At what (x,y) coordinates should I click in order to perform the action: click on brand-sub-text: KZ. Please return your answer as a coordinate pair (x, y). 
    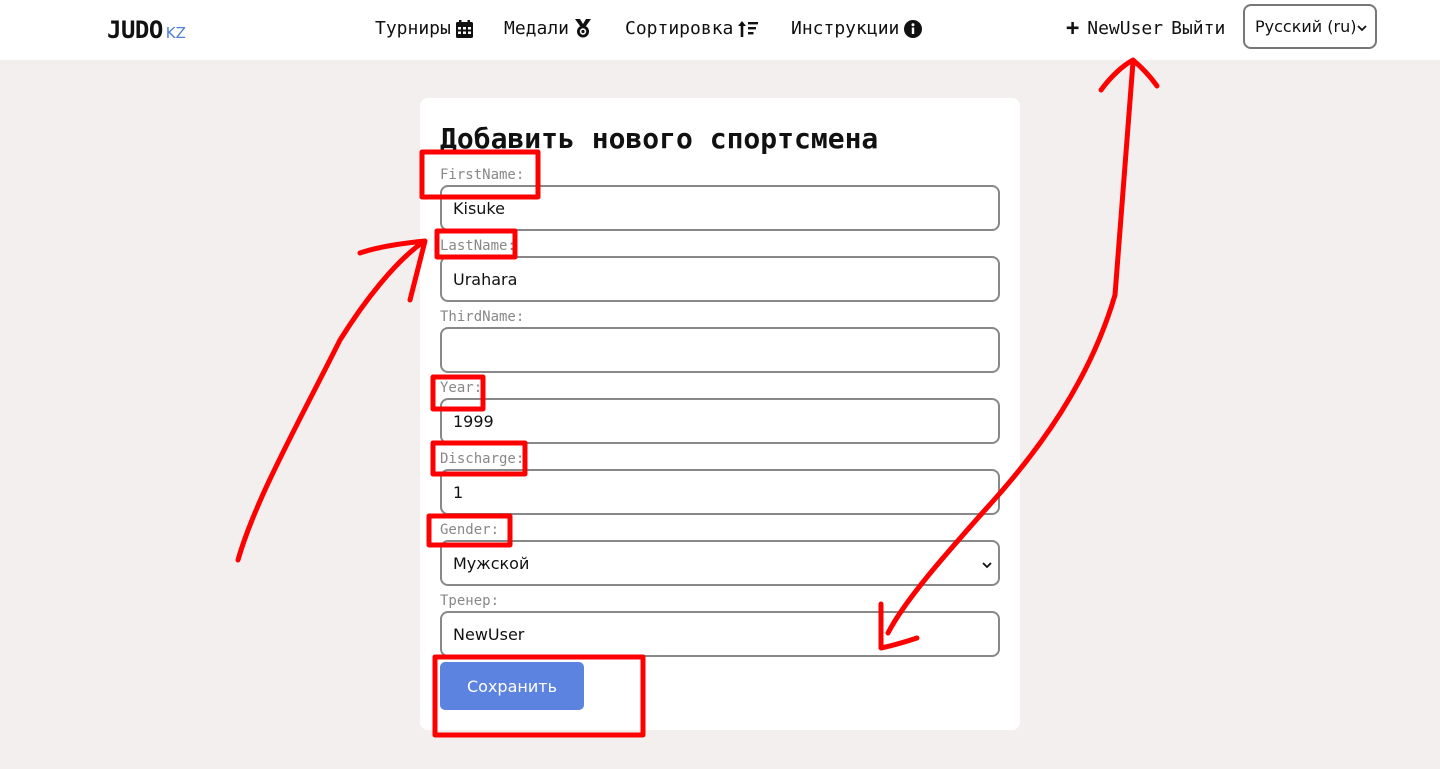
    Looking at the image, I should click on (175, 33).